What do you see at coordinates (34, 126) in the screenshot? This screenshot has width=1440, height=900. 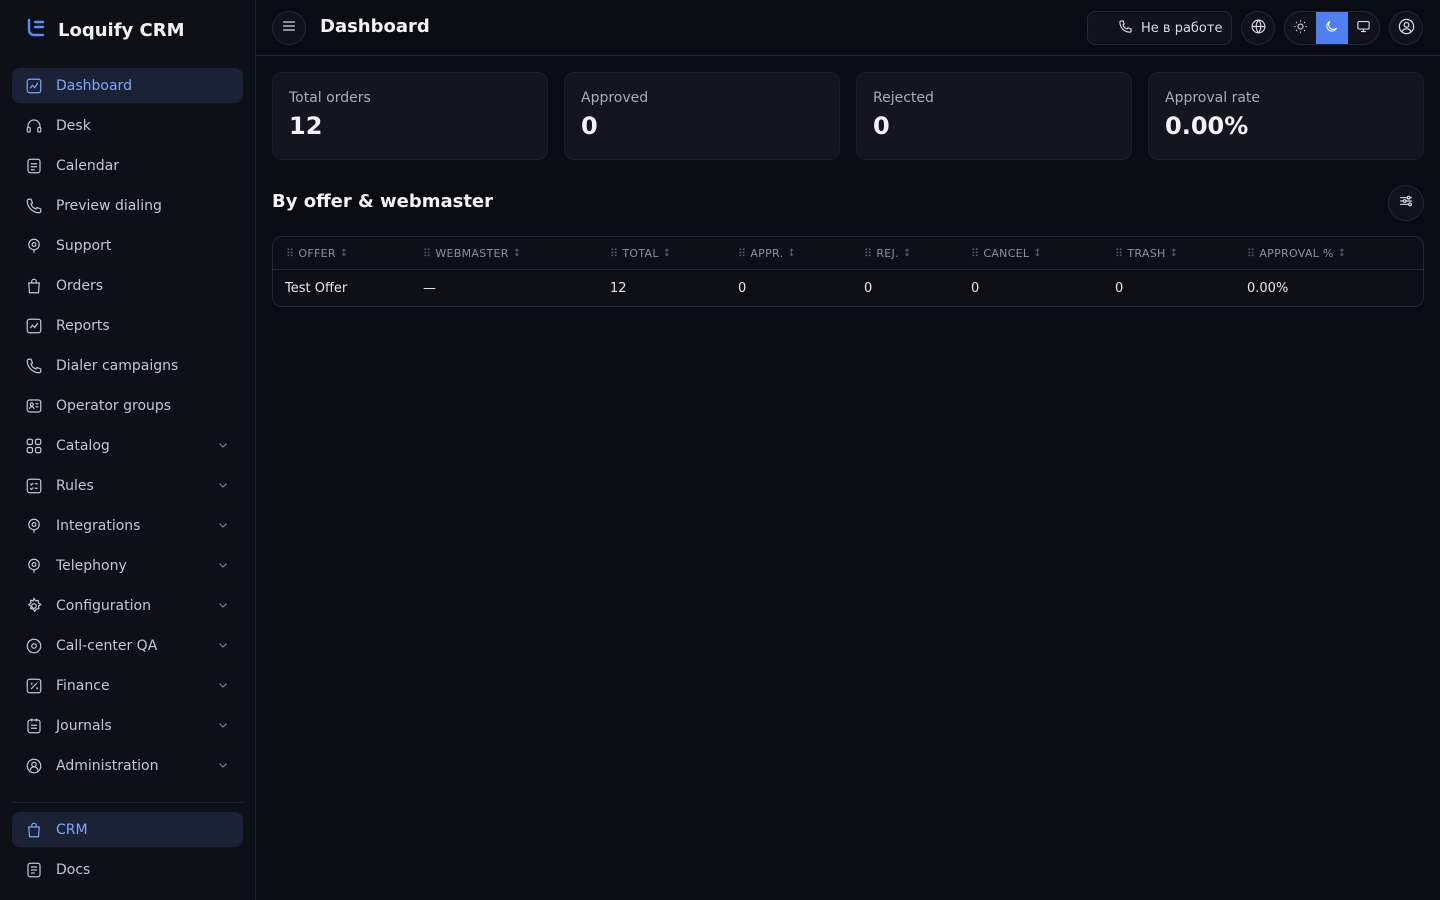 I see `headset-icon` at bounding box center [34, 126].